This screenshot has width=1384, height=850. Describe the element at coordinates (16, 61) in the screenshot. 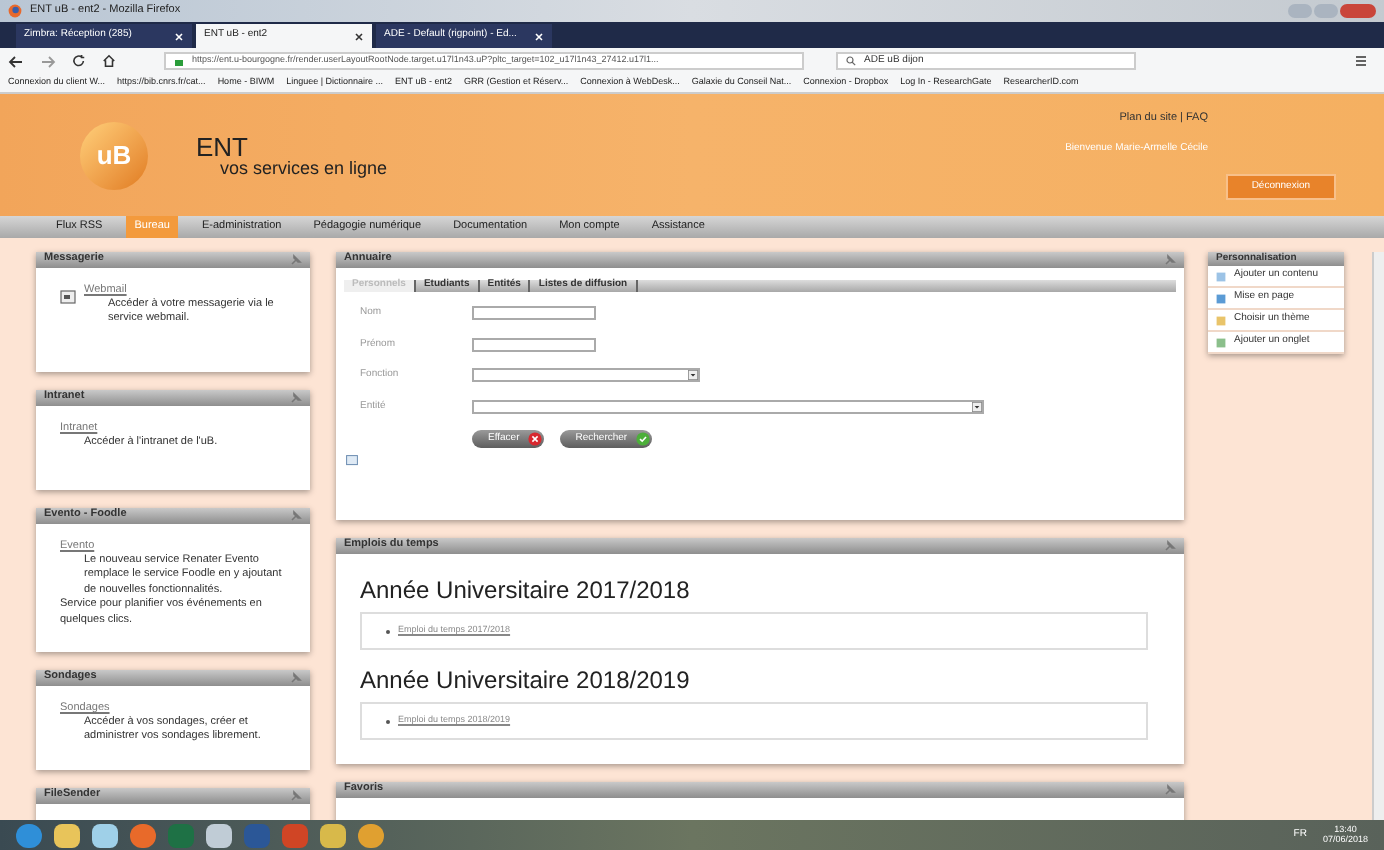

I see `back-icon` at that location.